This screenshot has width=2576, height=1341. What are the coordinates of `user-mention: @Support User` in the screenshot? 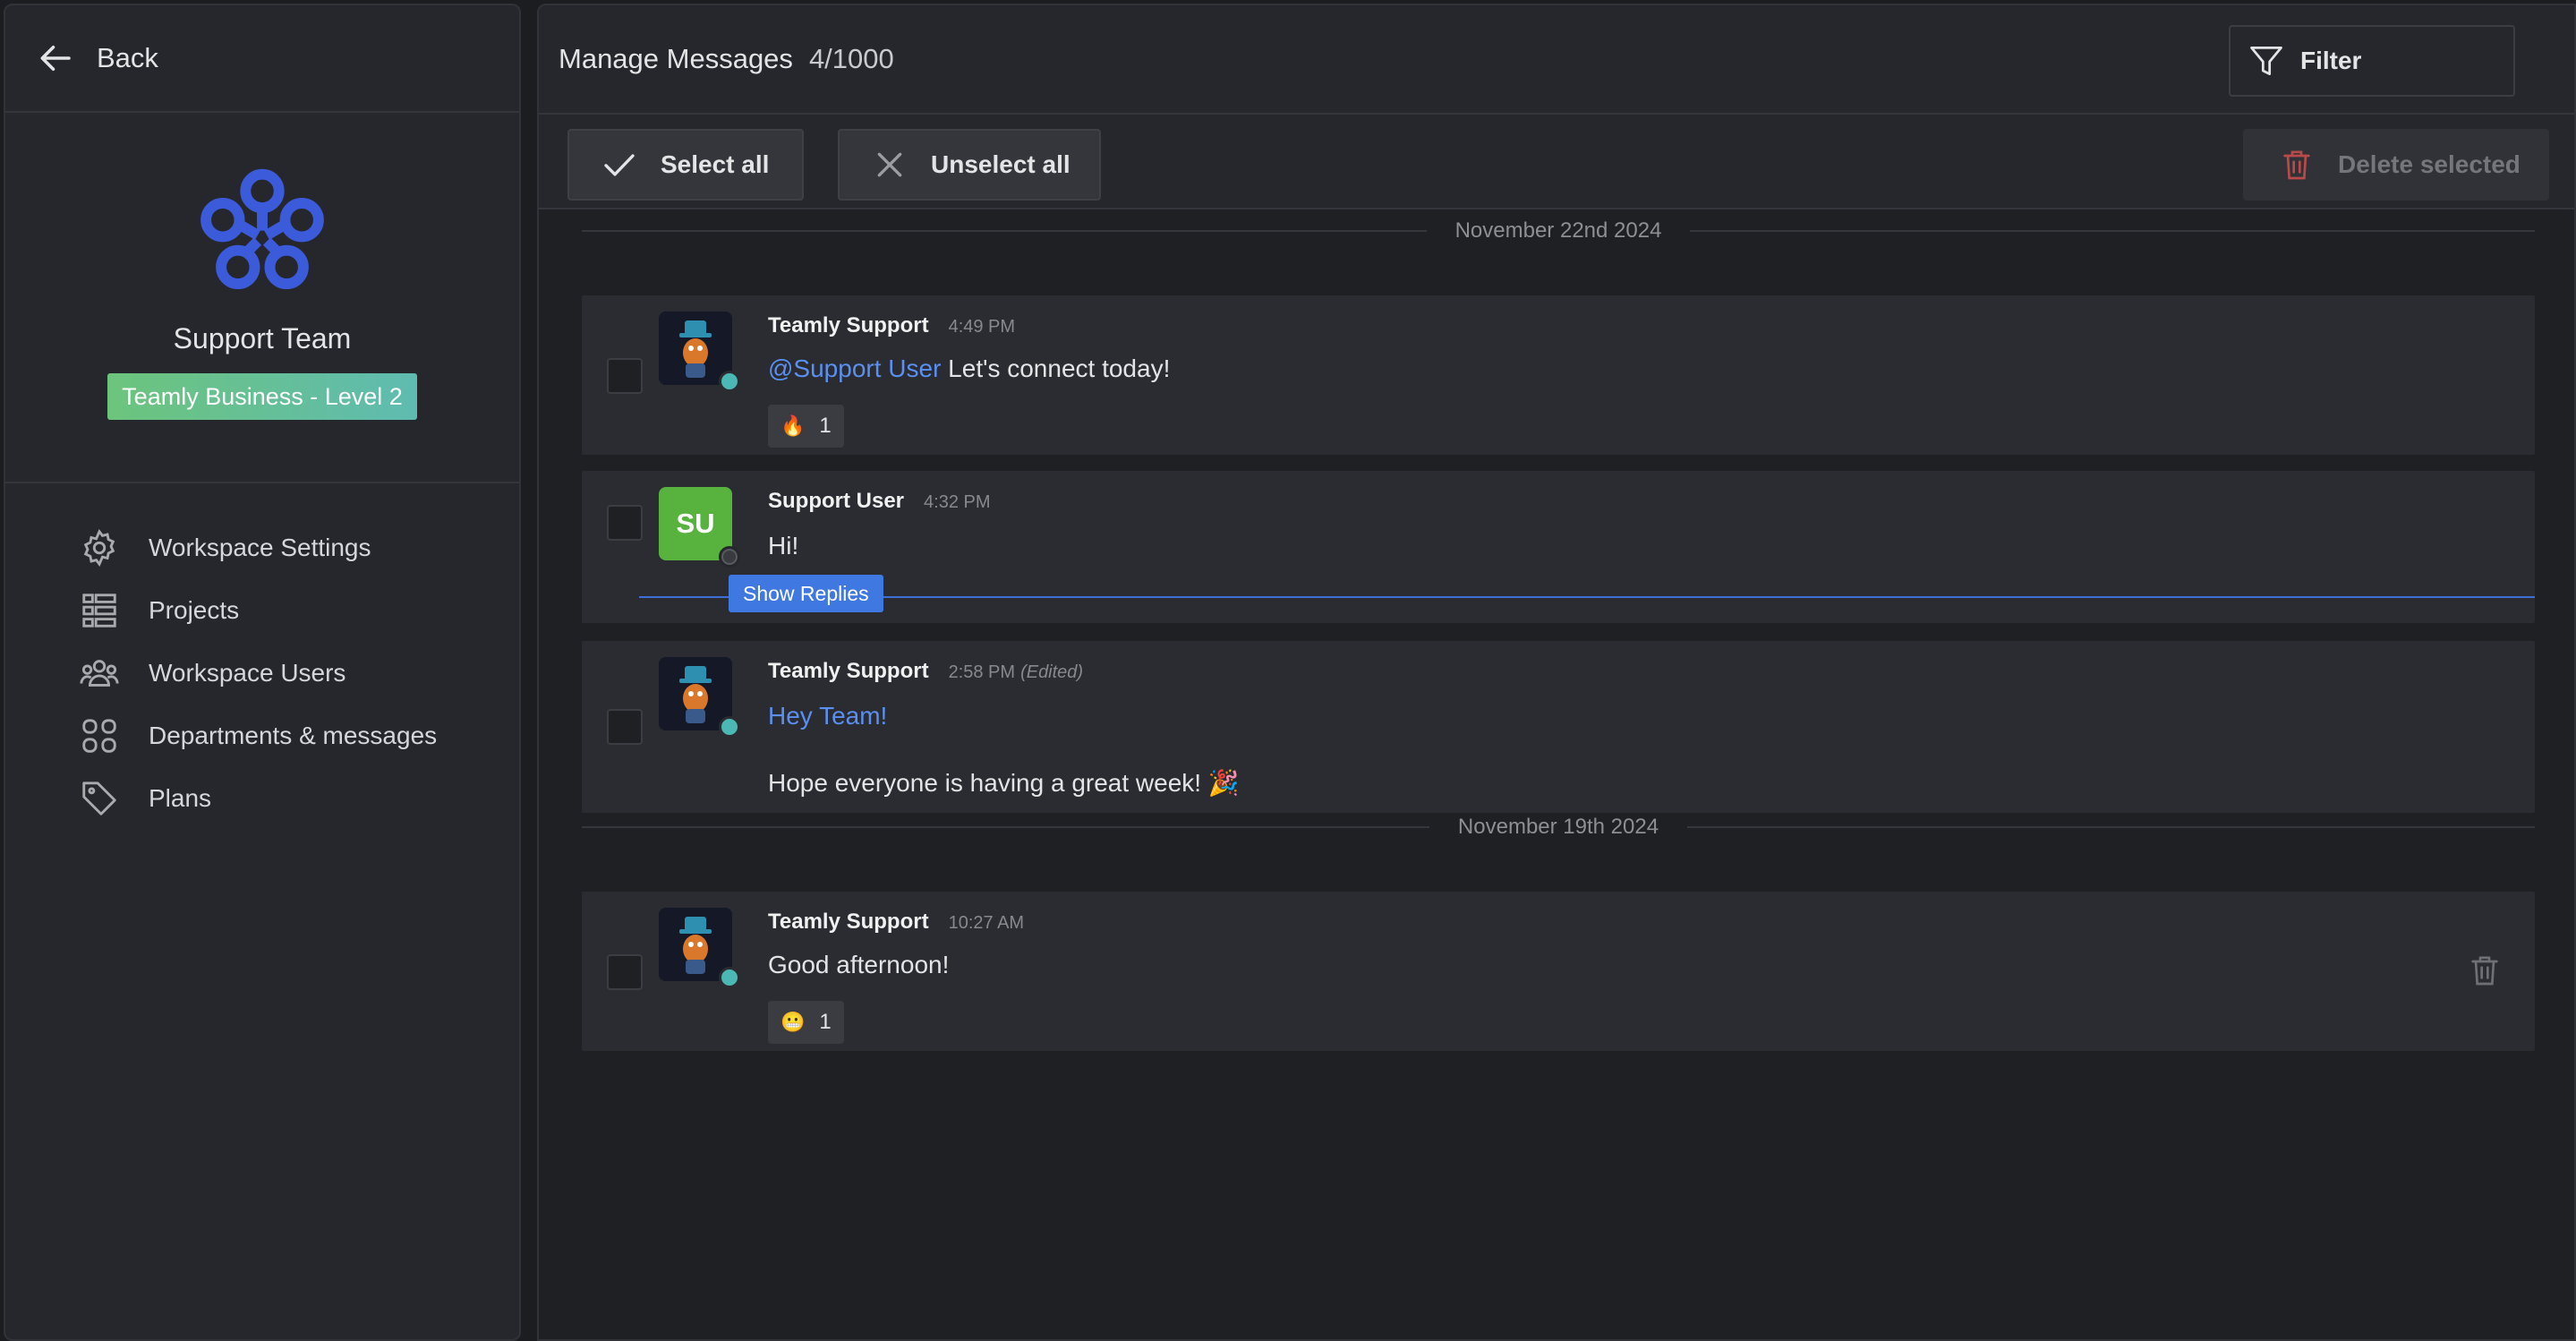 It's located at (854, 368).